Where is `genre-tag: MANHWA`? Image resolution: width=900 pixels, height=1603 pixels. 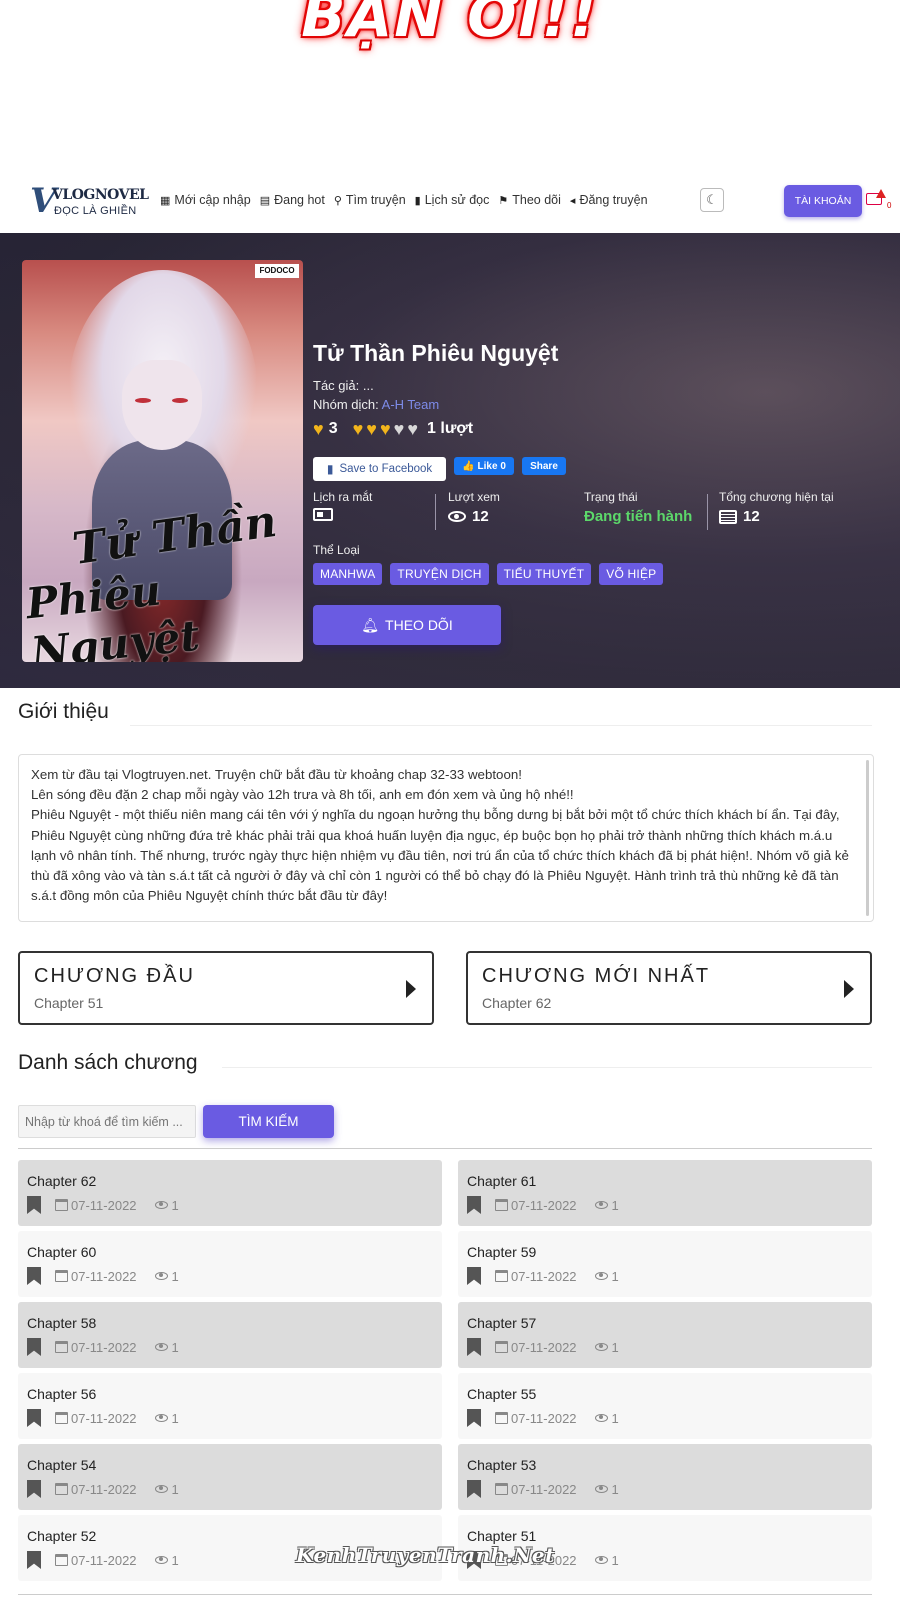
genre-tag: MANHWA is located at coordinates (348, 574).